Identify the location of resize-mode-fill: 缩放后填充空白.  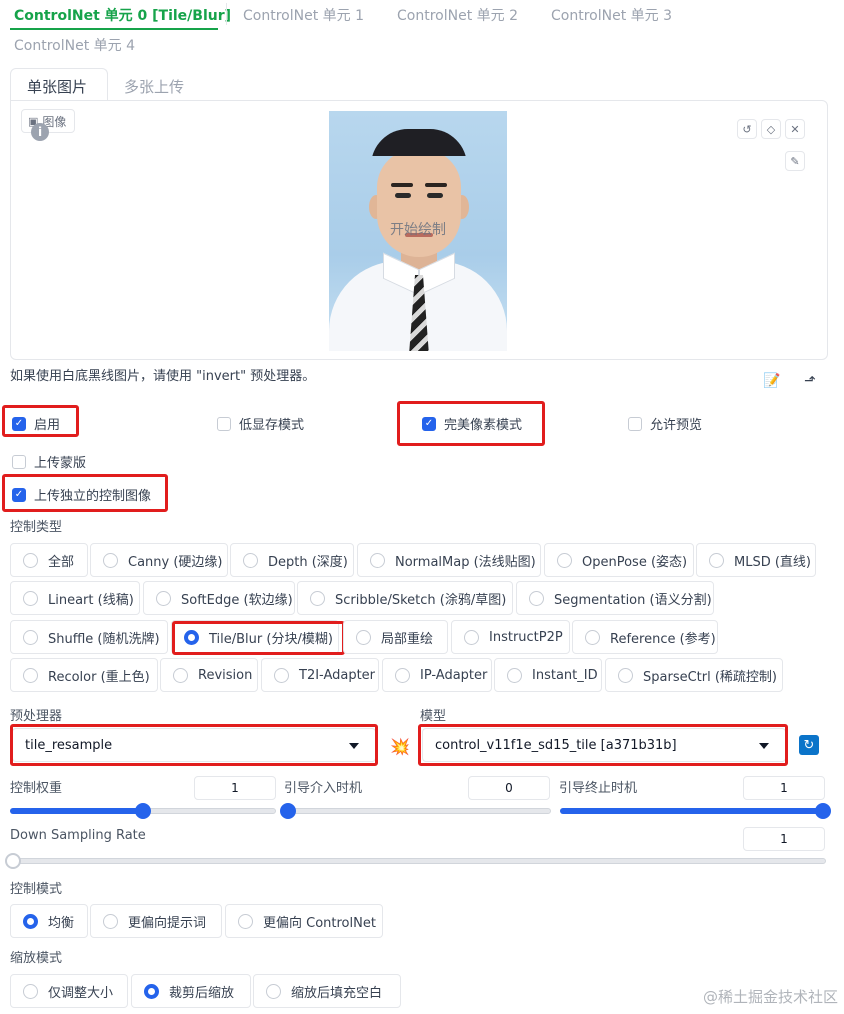
(327, 991).